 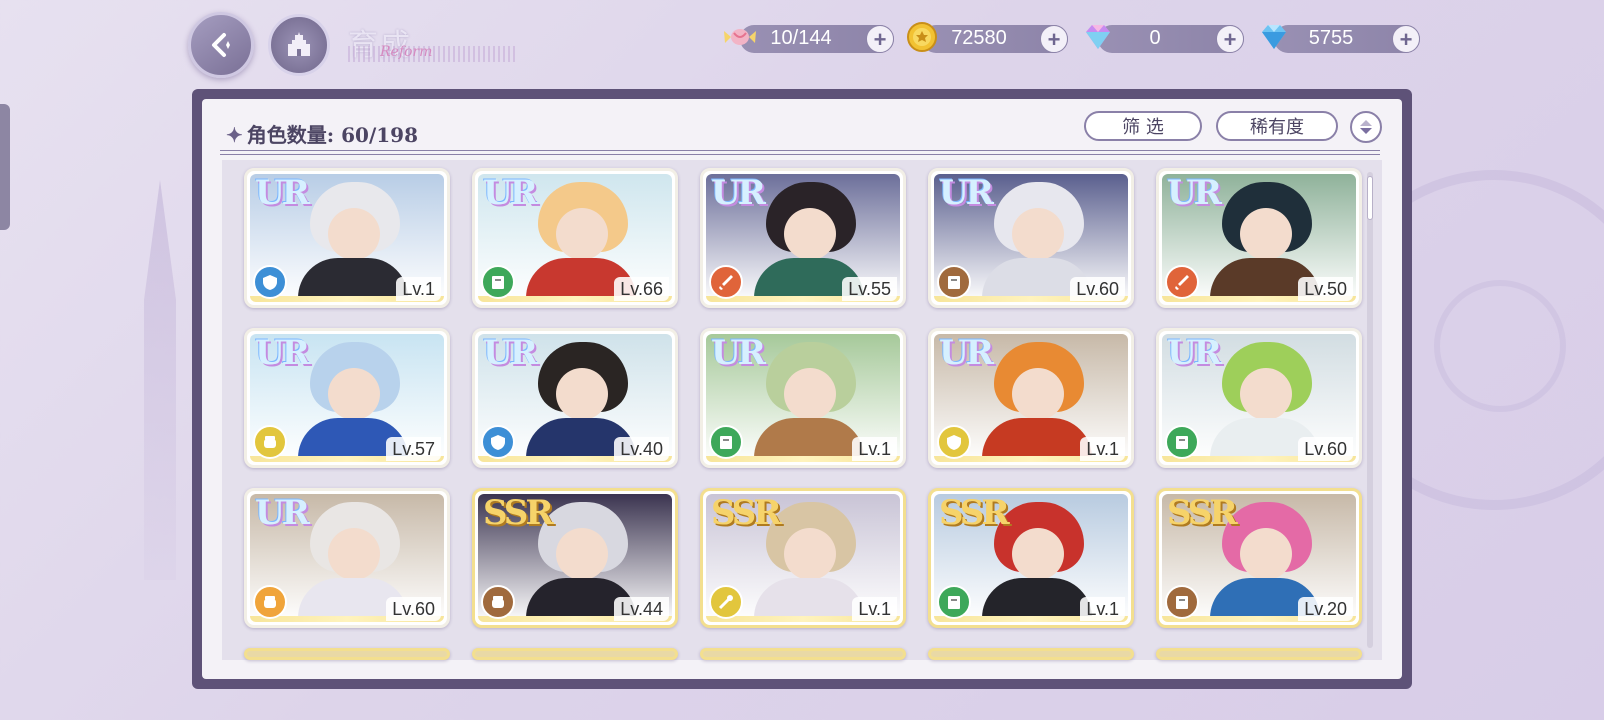 What do you see at coordinates (641, 289) in the screenshot?
I see `level-label: Lv.66` at bounding box center [641, 289].